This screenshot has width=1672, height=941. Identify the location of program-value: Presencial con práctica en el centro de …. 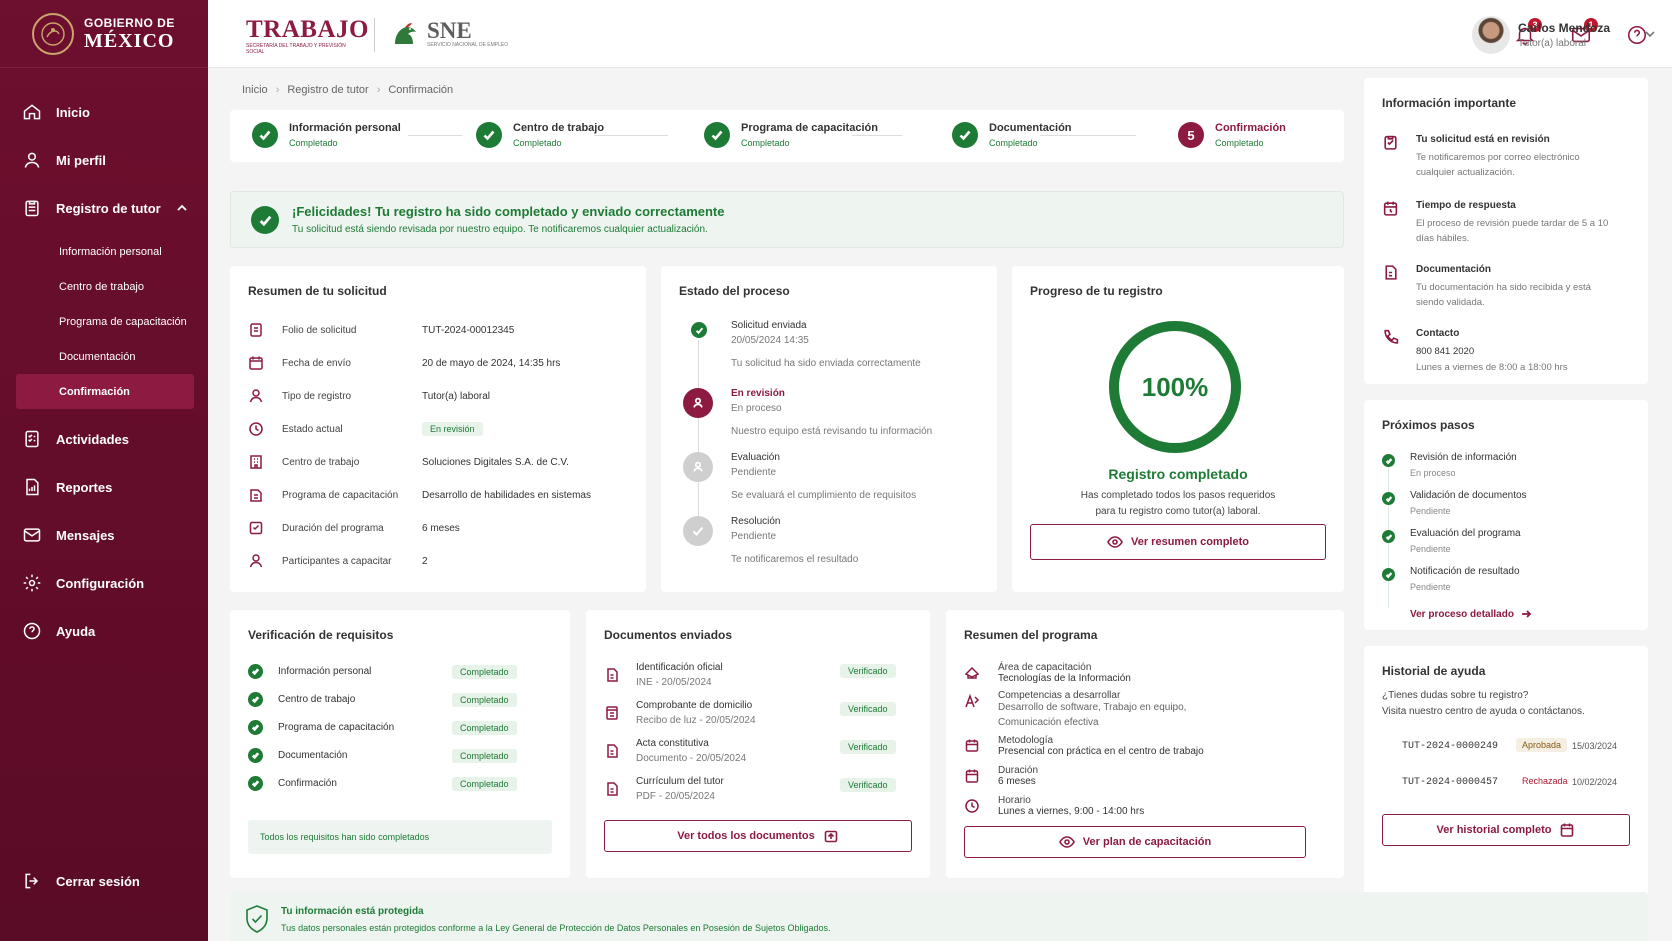
(1101, 751).